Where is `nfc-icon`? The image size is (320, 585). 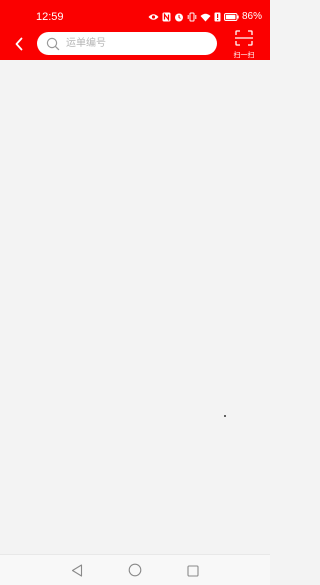 nfc-icon is located at coordinates (166, 17).